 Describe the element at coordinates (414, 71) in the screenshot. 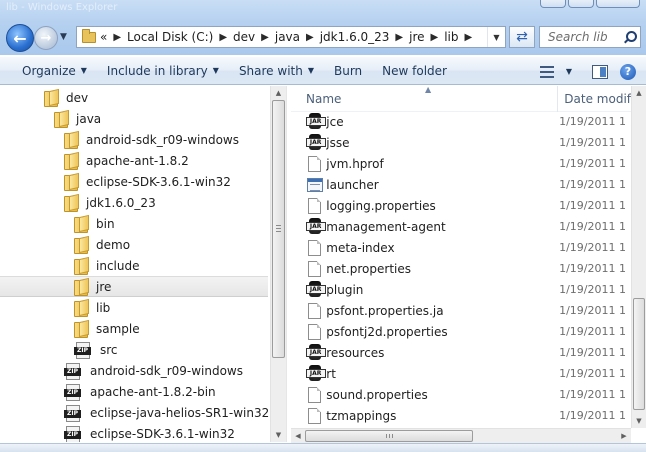

I see `new-folder-button: New folder` at that location.